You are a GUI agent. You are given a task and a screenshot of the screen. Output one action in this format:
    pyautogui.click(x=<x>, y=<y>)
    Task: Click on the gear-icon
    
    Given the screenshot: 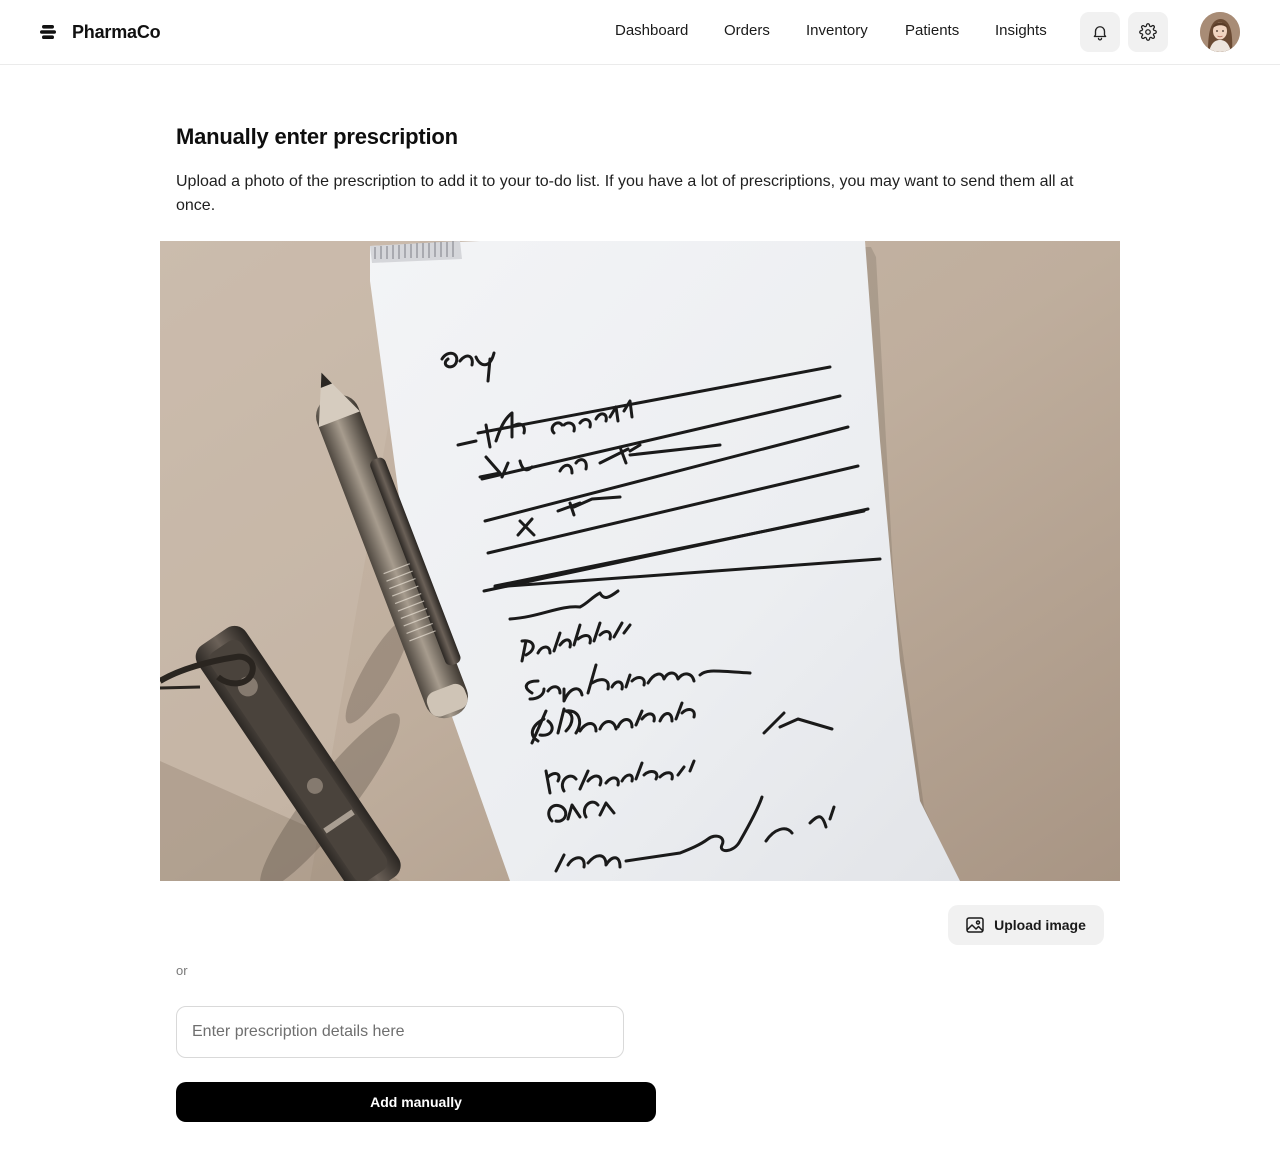 What is the action you would take?
    pyautogui.click(x=1148, y=32)
    